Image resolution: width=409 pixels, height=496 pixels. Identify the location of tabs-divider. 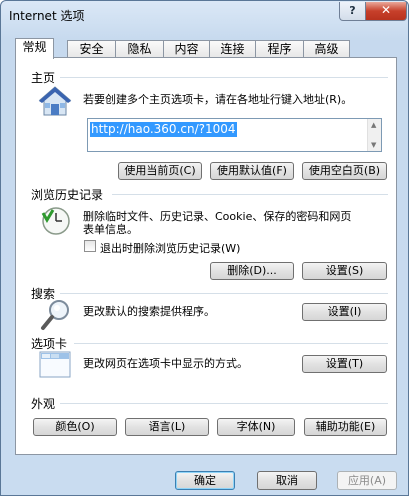
(231, 343).